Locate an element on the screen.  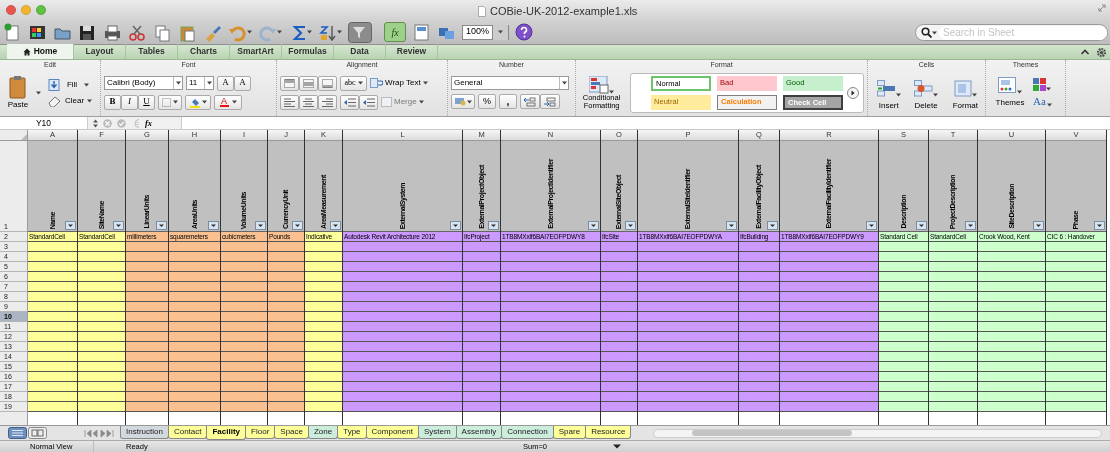
dropdown-icon is located at coordinates (617, 446).